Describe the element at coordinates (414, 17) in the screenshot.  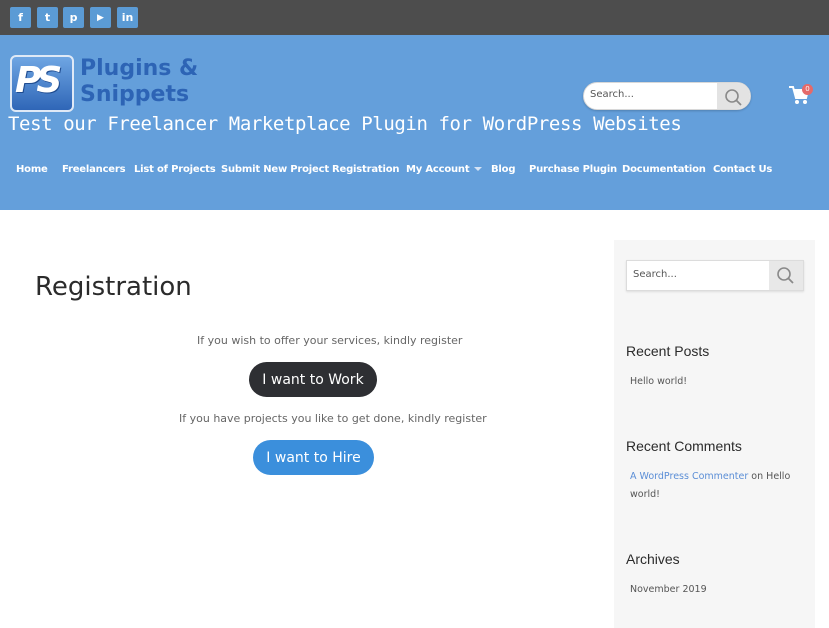
I see `social-bar: f t p ▶ in` at that location.